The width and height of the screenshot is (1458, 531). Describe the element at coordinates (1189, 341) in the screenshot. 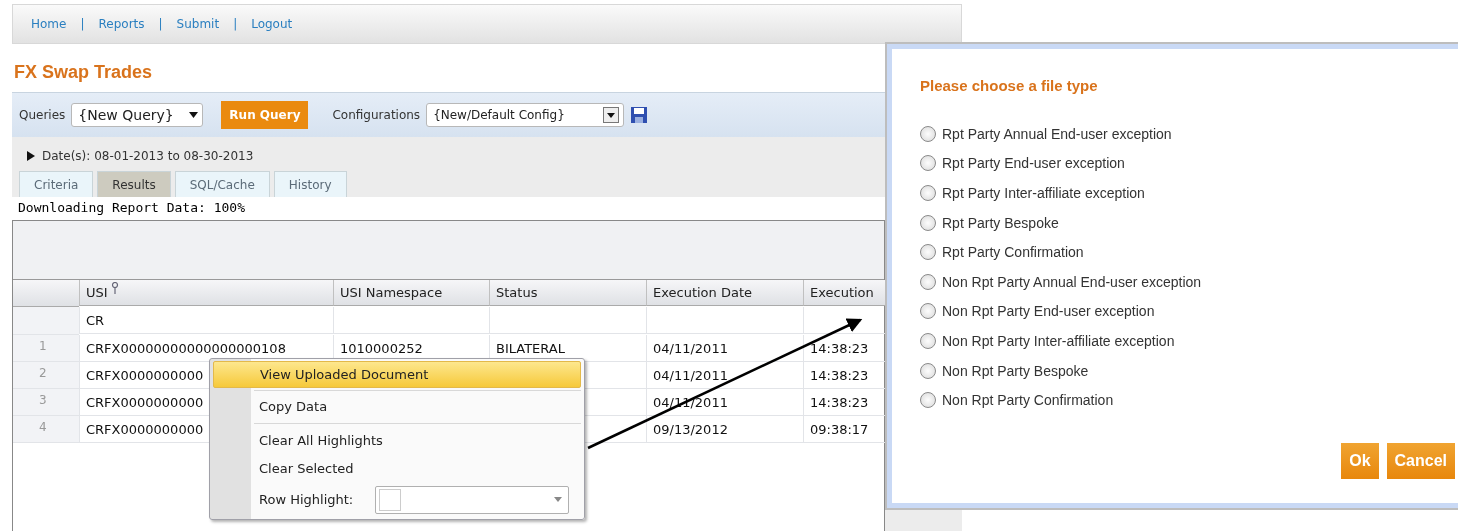

I see `file-type-option: Non Rpt Party Inter-affiliate exception` at that location.